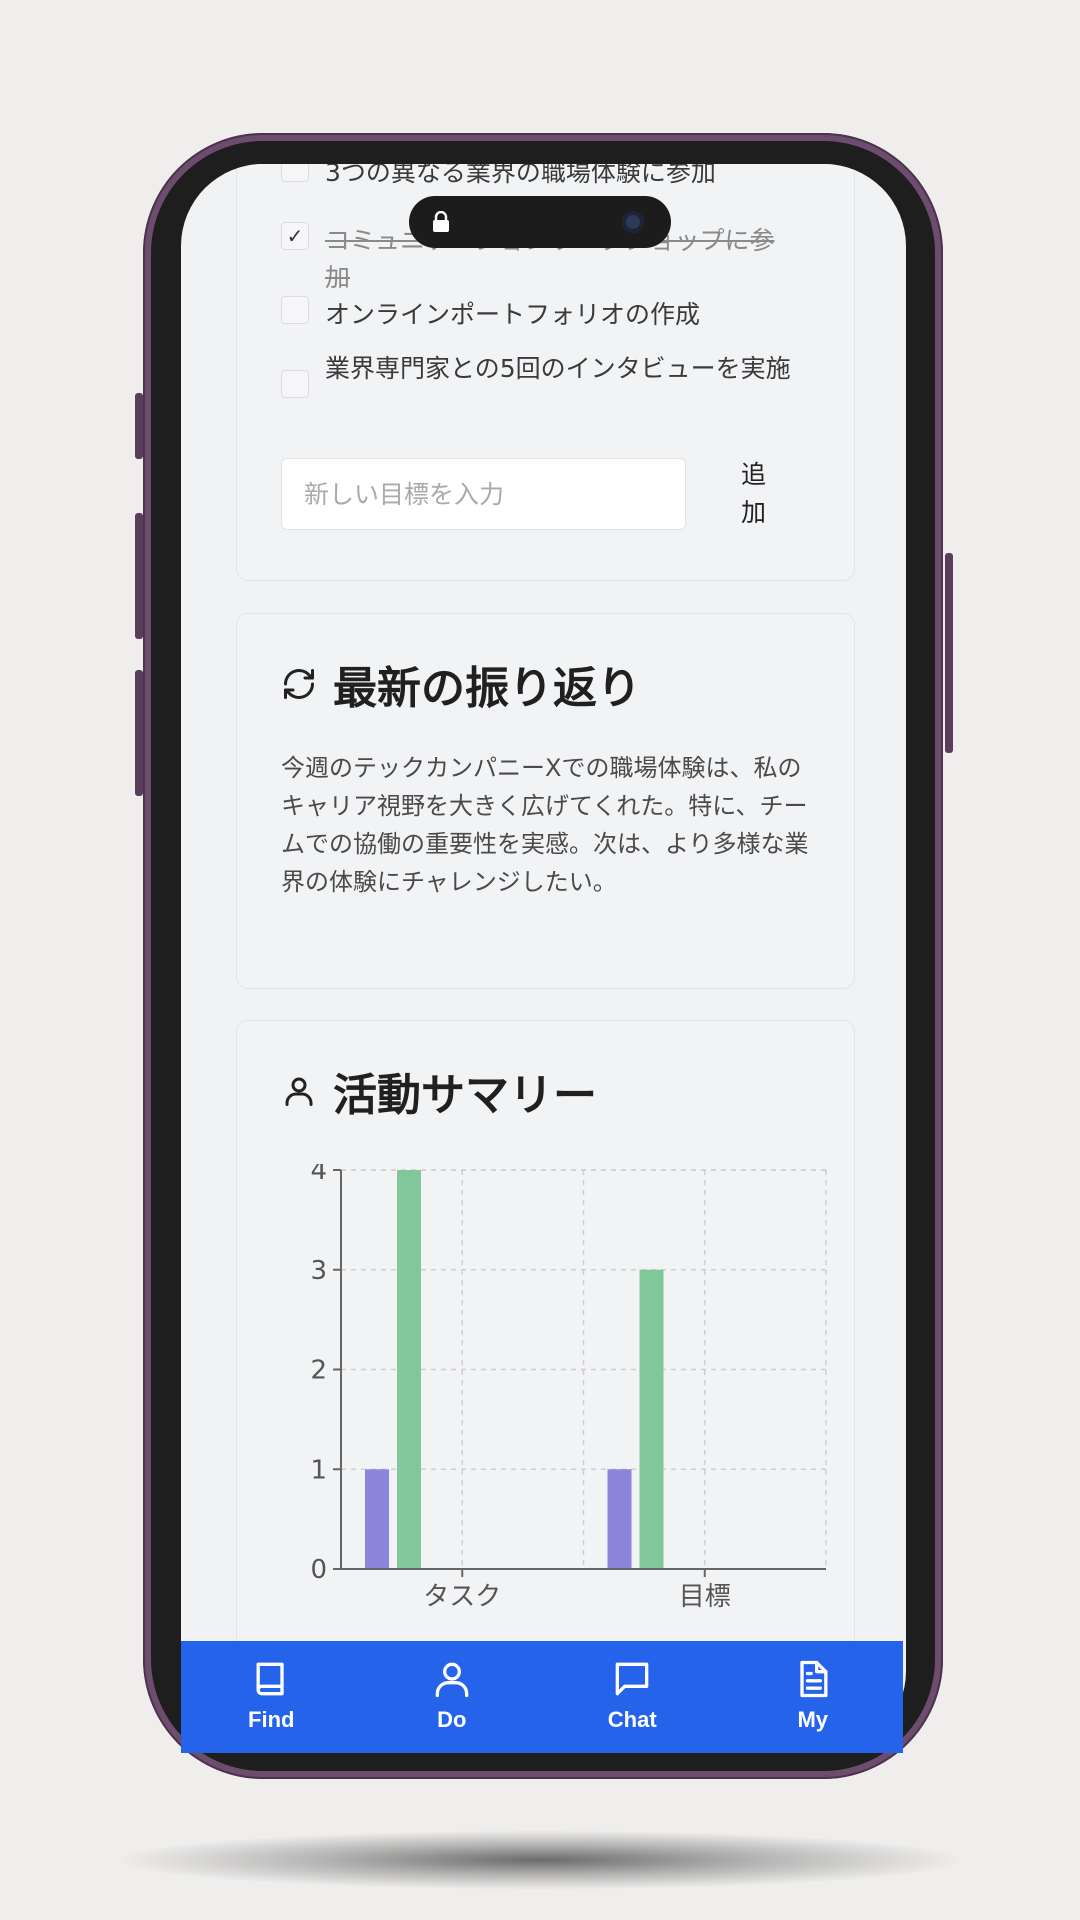 The image size is (1080, 1920). I want to click on goal-item: 業界専門家との5回のインタビューを実施, so click(538, 374).